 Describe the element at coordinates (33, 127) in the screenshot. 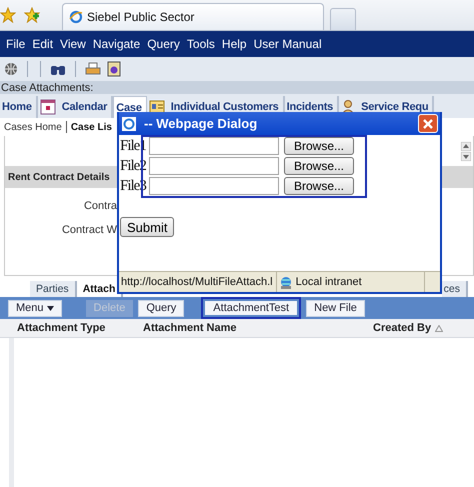

I see `breadcrumb-link: Cases Home` at that location.